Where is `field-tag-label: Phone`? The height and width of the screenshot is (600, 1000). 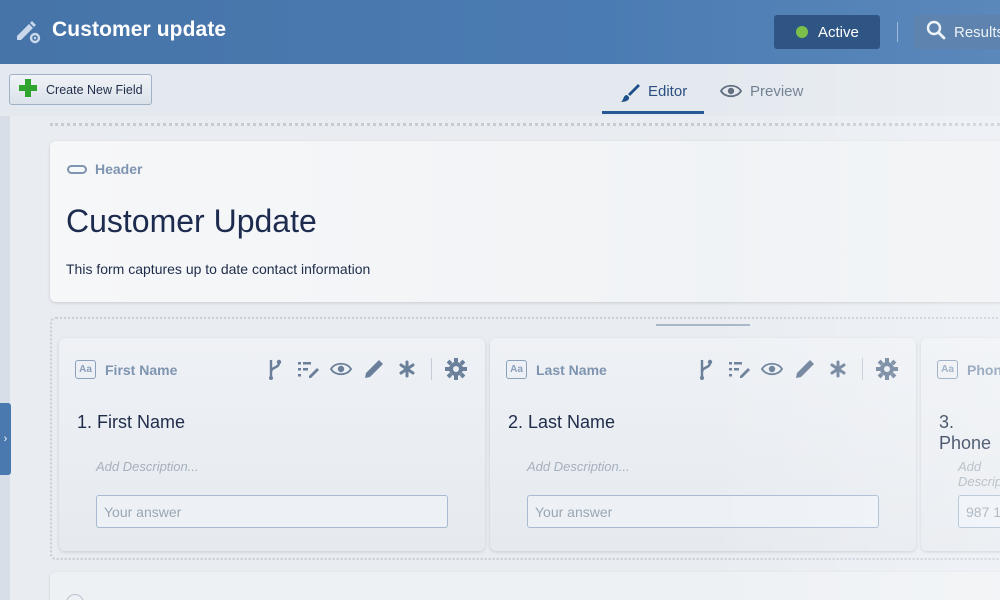 field-tag-label: Phone is located at coordinates (983, 369).